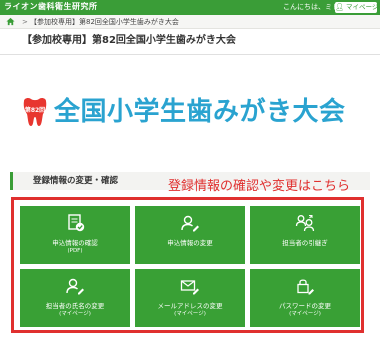  I want to click on tile-label: メールアドレスの変更, so click(190, 306).